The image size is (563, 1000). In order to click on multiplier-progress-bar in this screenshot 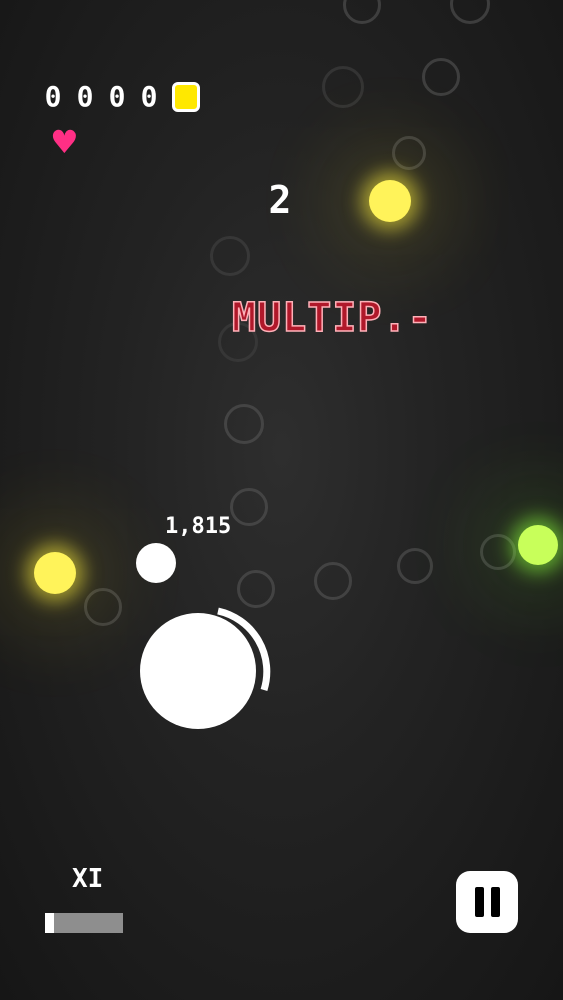, I will do `click(84, 923)`.